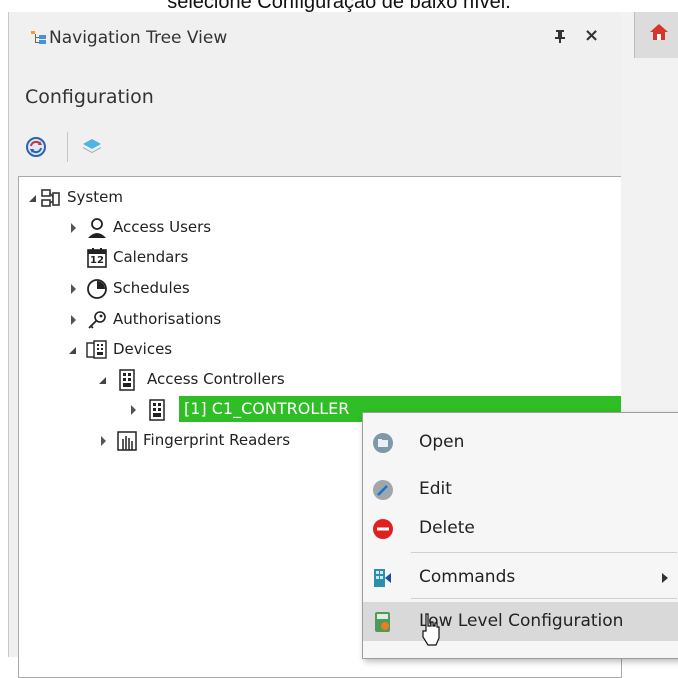 Image resolution: width=678 pixels, height=678 pixels. Describe the element at coordinates (267, 408) in the screenshot. I see `tree-node-label: [1] C1_CONTROLLER` at that location.